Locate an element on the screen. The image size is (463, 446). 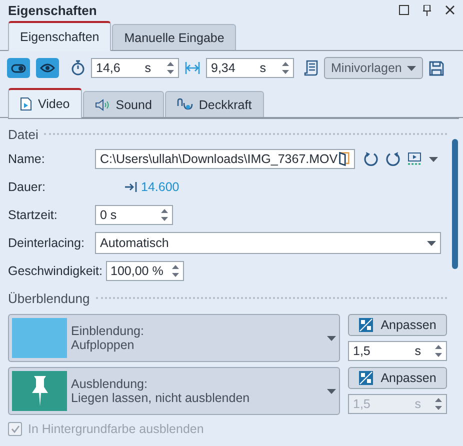
tab: Eigenschaften is located at coordinates (60, 36).